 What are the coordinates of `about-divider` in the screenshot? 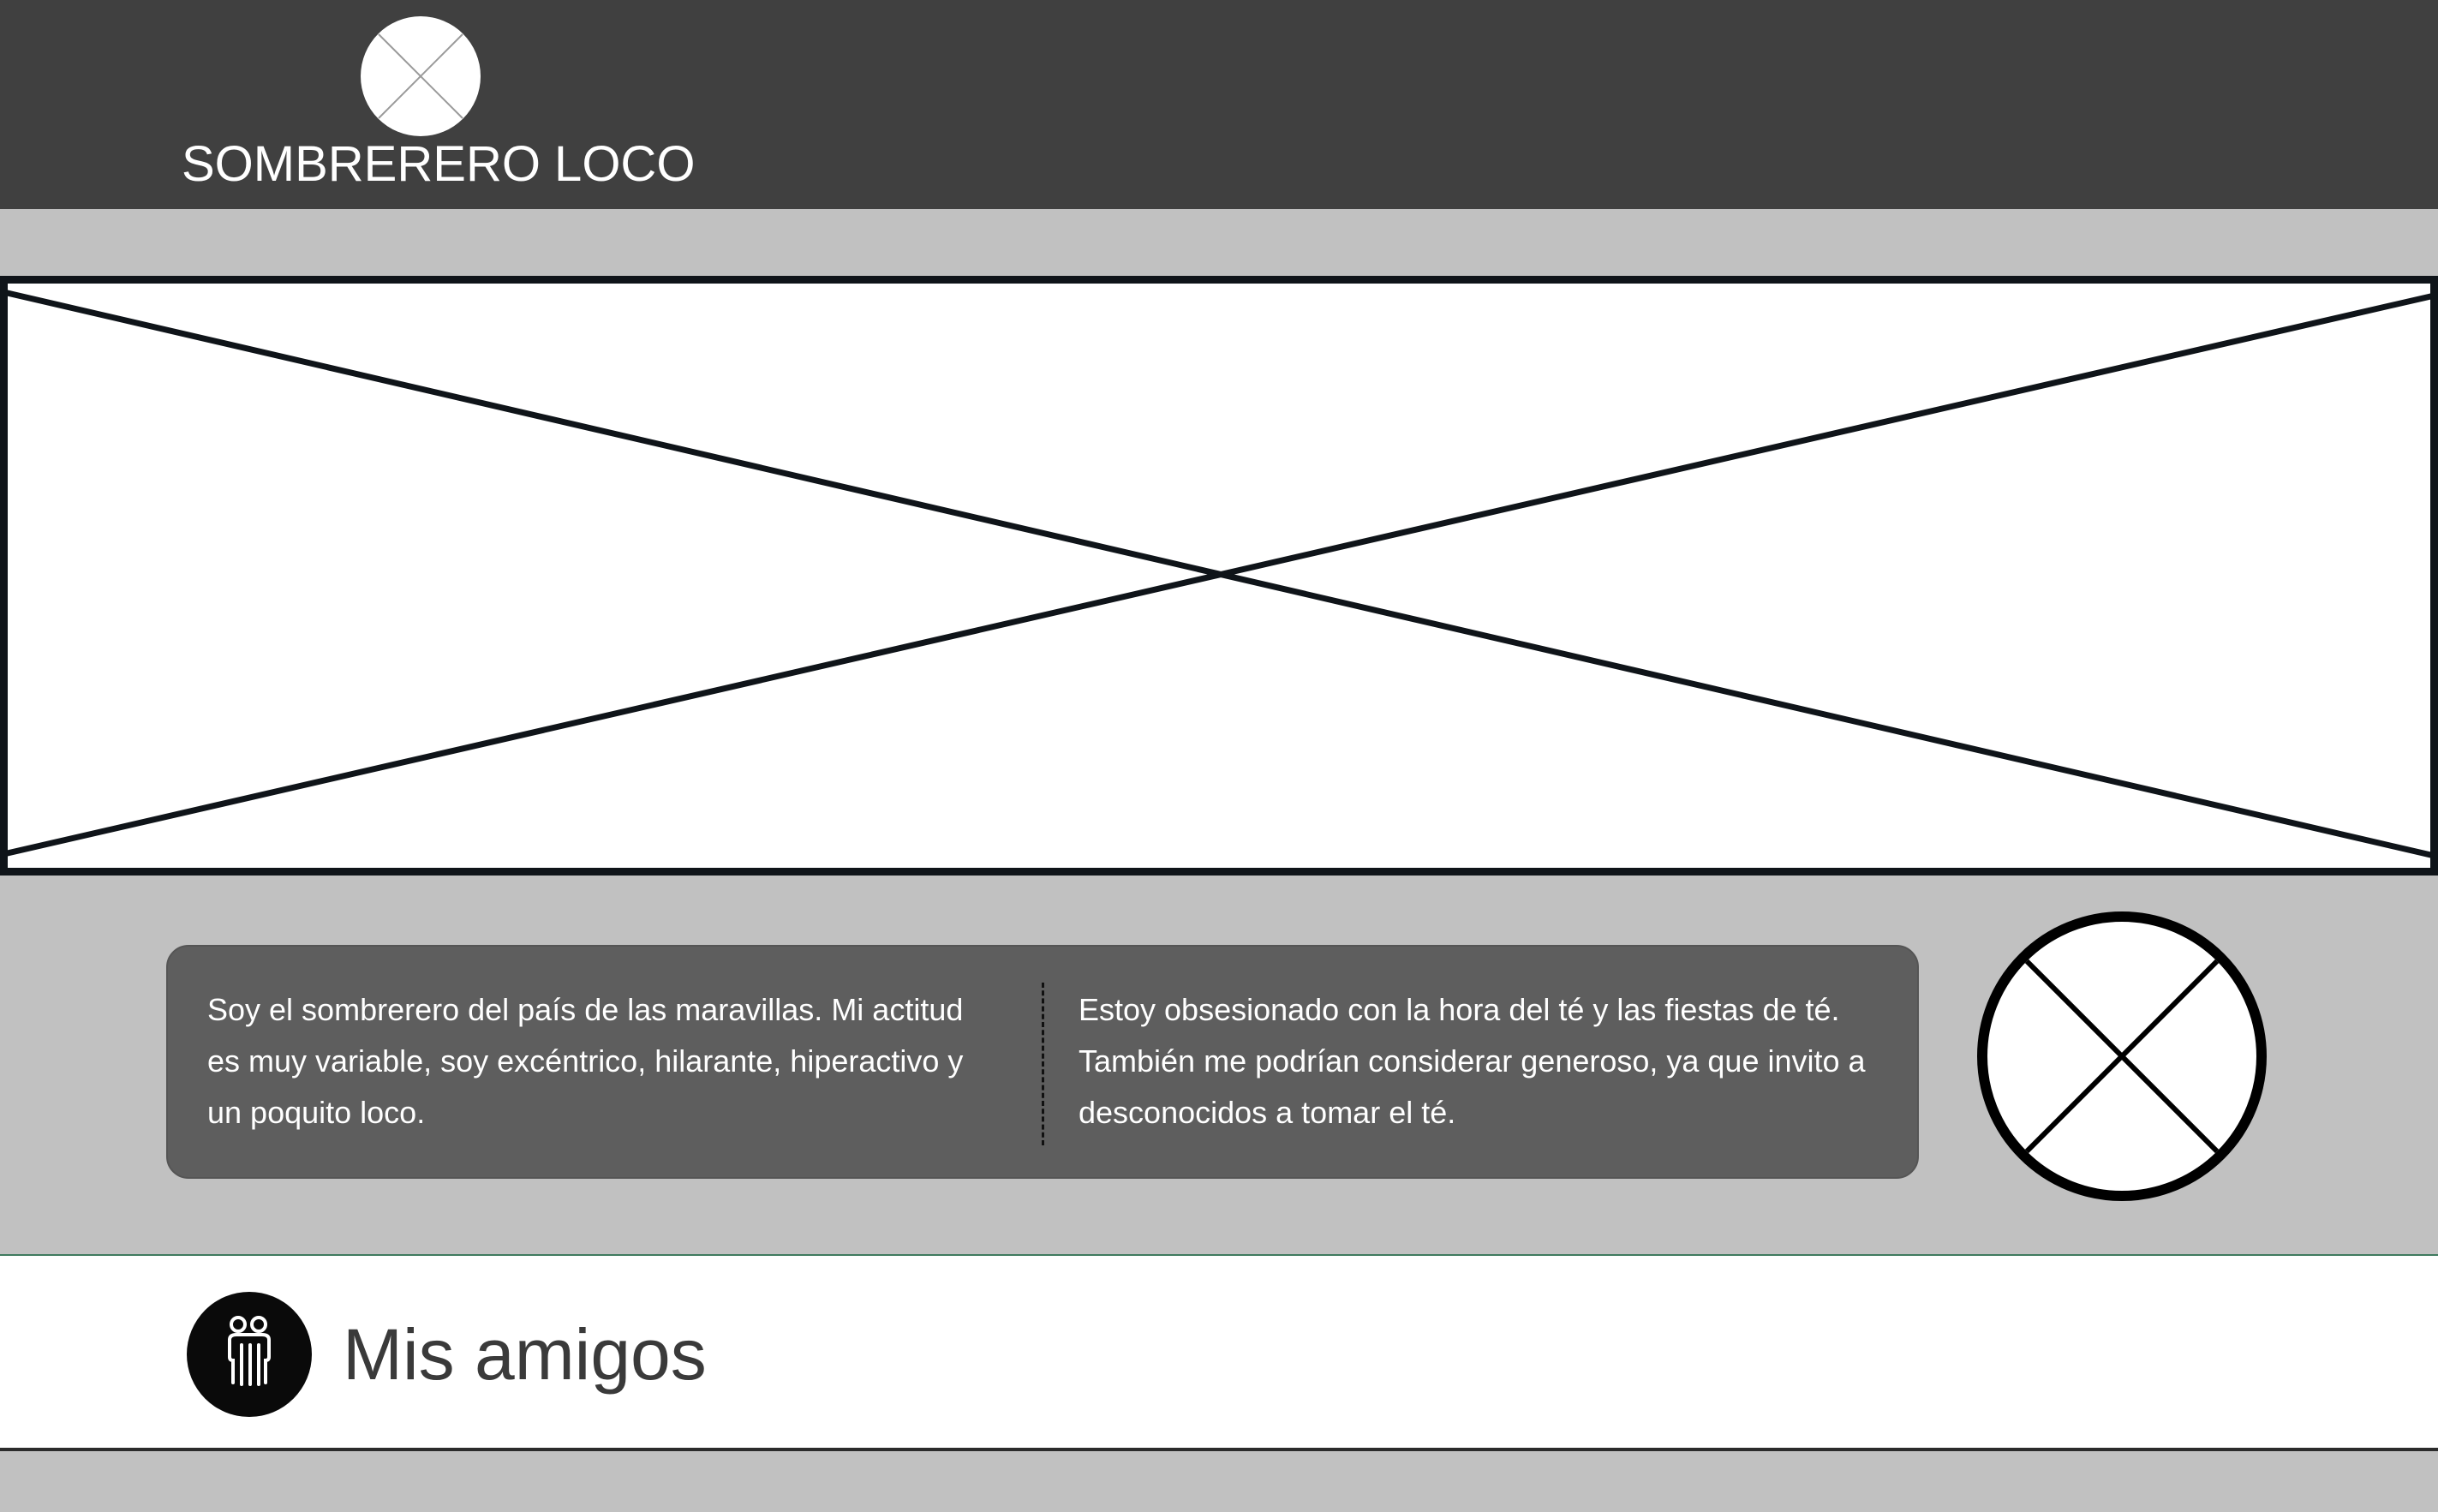 It's located at (1043, 1064).